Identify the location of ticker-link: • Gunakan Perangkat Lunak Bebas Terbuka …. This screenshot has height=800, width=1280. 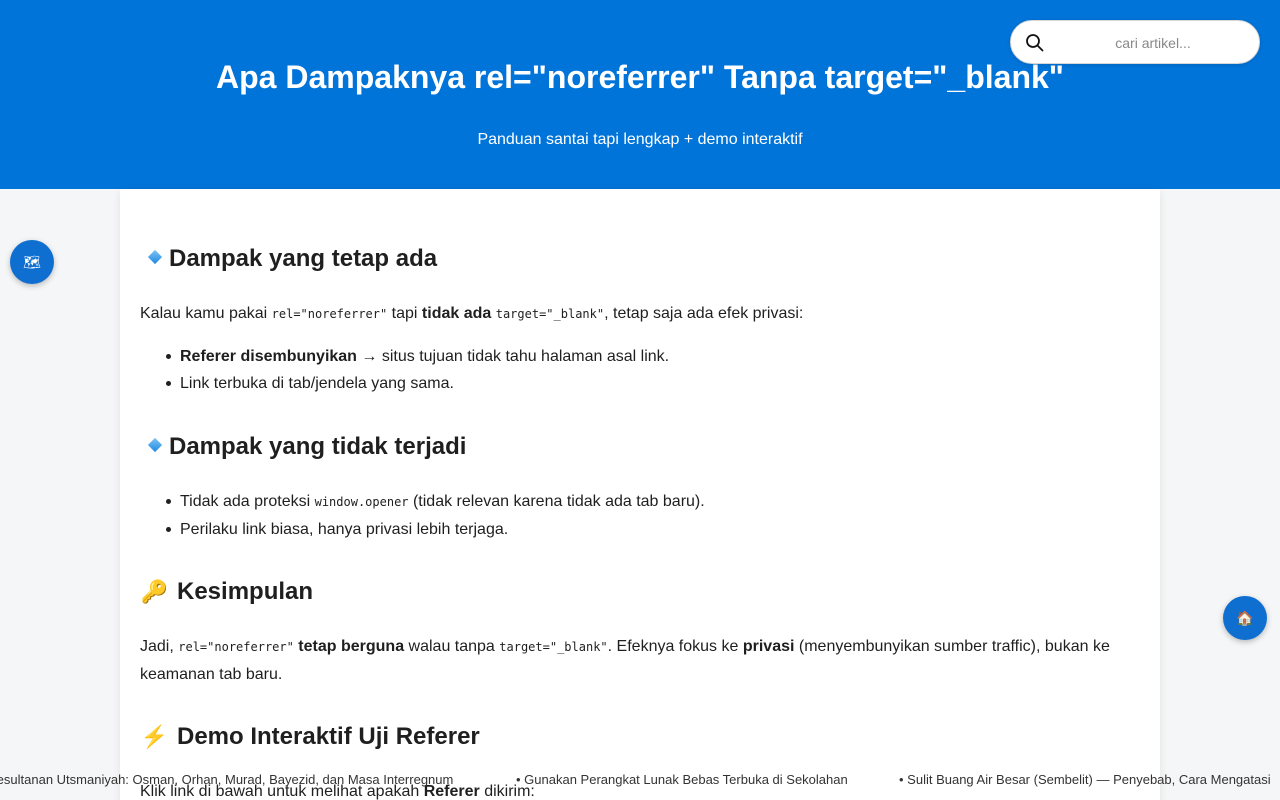
(682, 780).